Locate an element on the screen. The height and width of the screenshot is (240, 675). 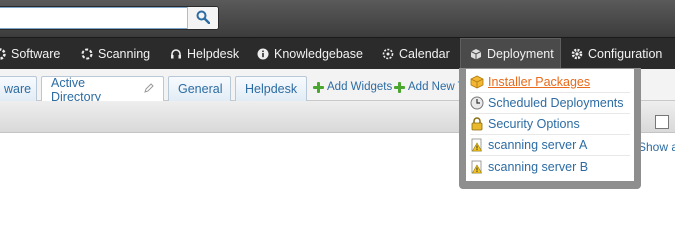
tab-label: ware is located at coordinates (18, 89).